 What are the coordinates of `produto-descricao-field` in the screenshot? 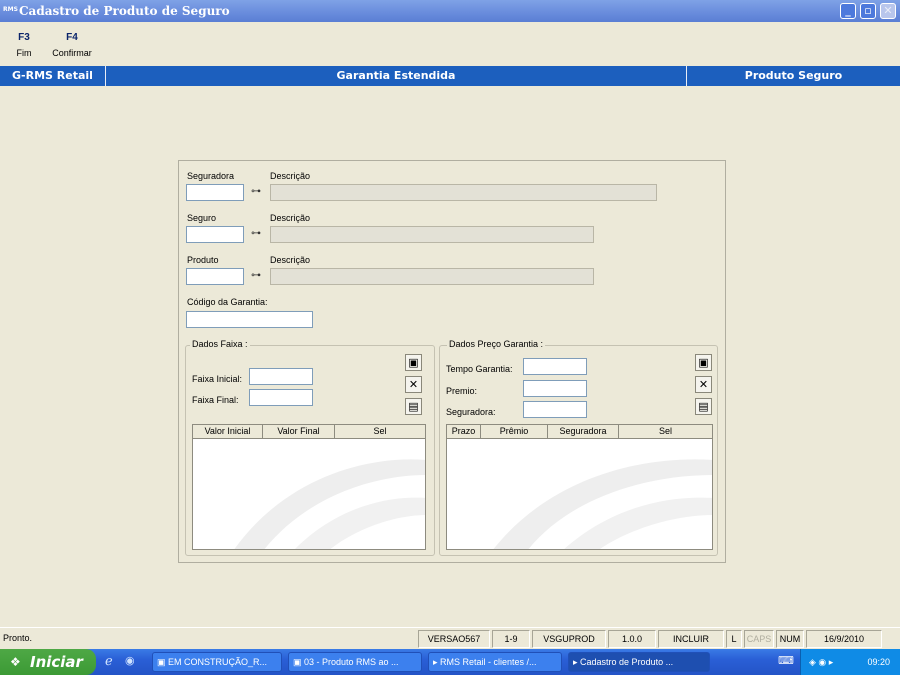 It's located at (432, 276).